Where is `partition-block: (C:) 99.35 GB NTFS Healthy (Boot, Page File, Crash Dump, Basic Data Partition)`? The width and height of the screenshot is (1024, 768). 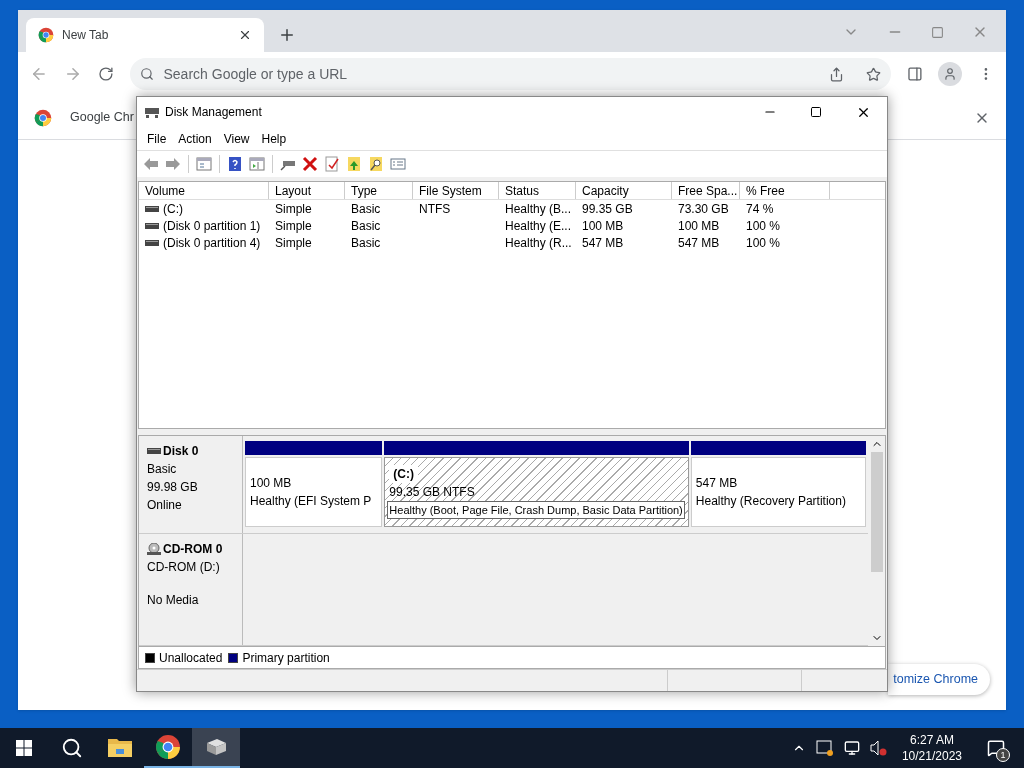 partition-block: (C:) 99.35 GB NTFS Healthy (Boot, Page File, Crash Dump, Basic Data Partition) is located at coordinates (536, 492).